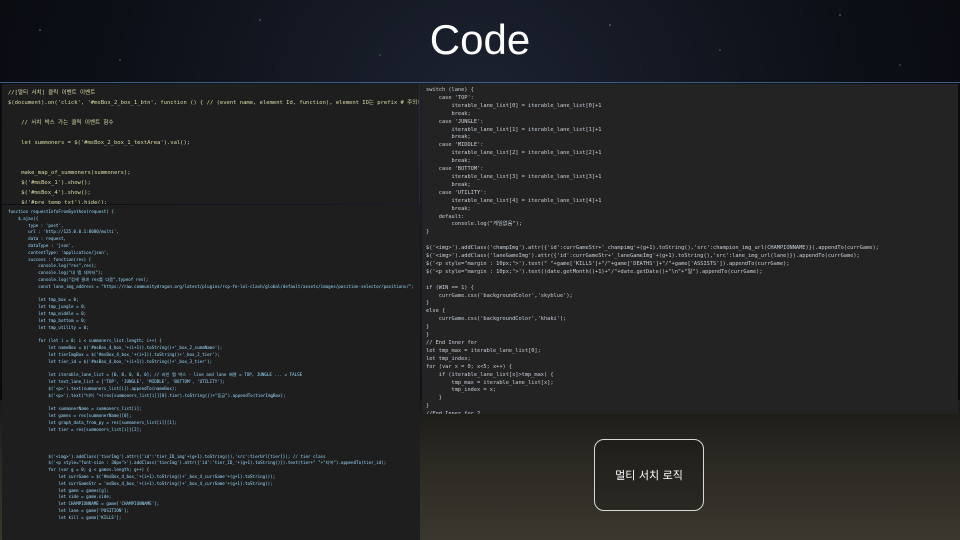  I want to click on caption-text: 멀티 서치 로직, so click(649, 475).